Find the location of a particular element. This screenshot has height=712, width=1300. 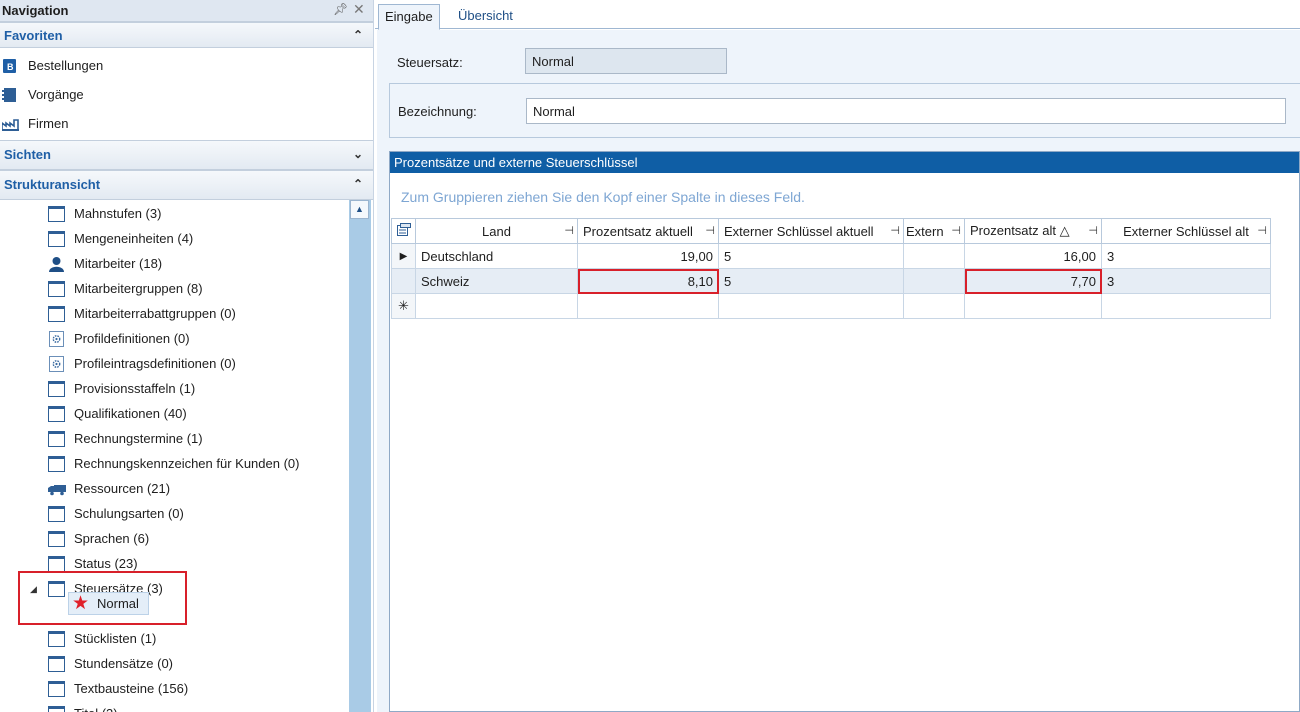

column-header-prozentsatz-aktuell: Prozentsatz aktuell ⊣ is located at coordinates (648, 231).